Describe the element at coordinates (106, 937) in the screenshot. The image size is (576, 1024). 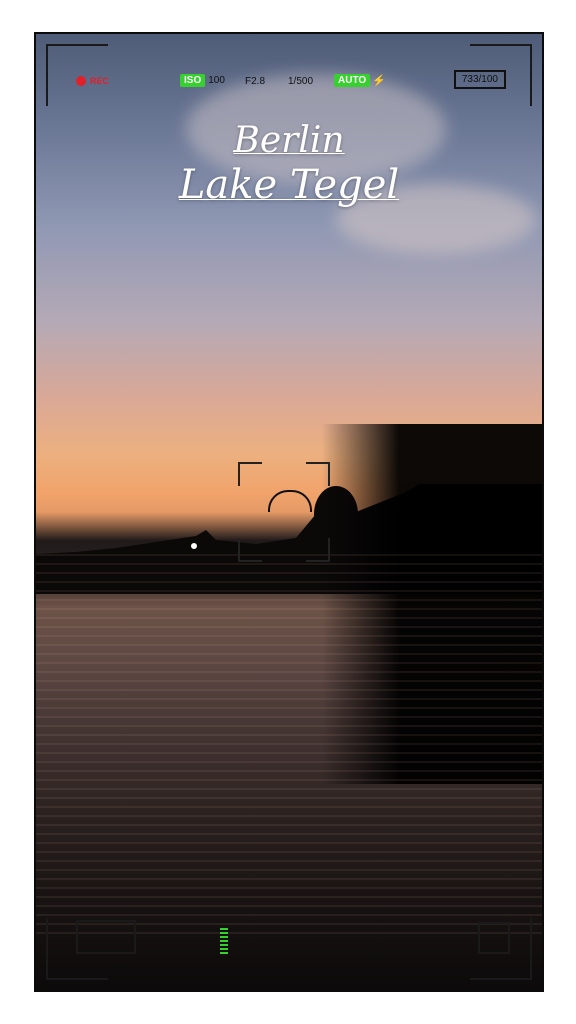
I see `gallery-thumbnail` at that location.